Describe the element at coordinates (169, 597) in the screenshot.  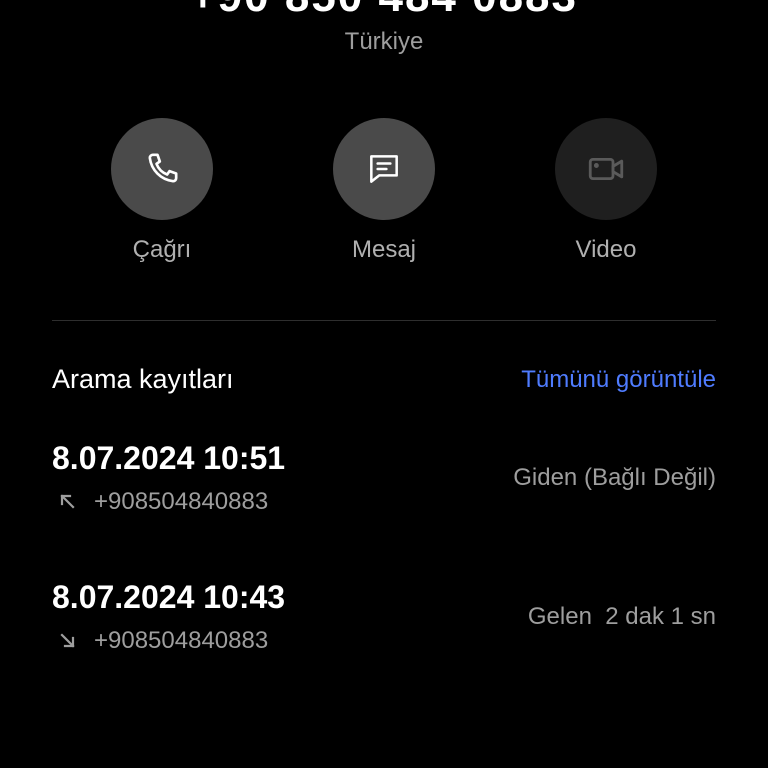
I see `call-log-datetime: 8.07.2024 10:43` at that location.